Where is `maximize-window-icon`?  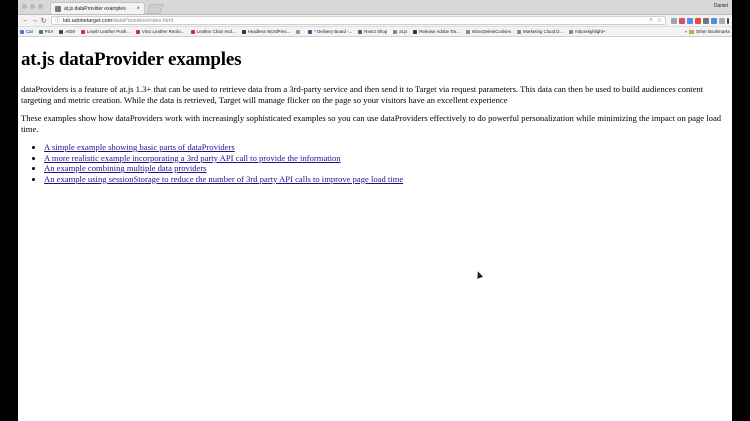
maximize-window-icon is located at coordinates (40, 6).